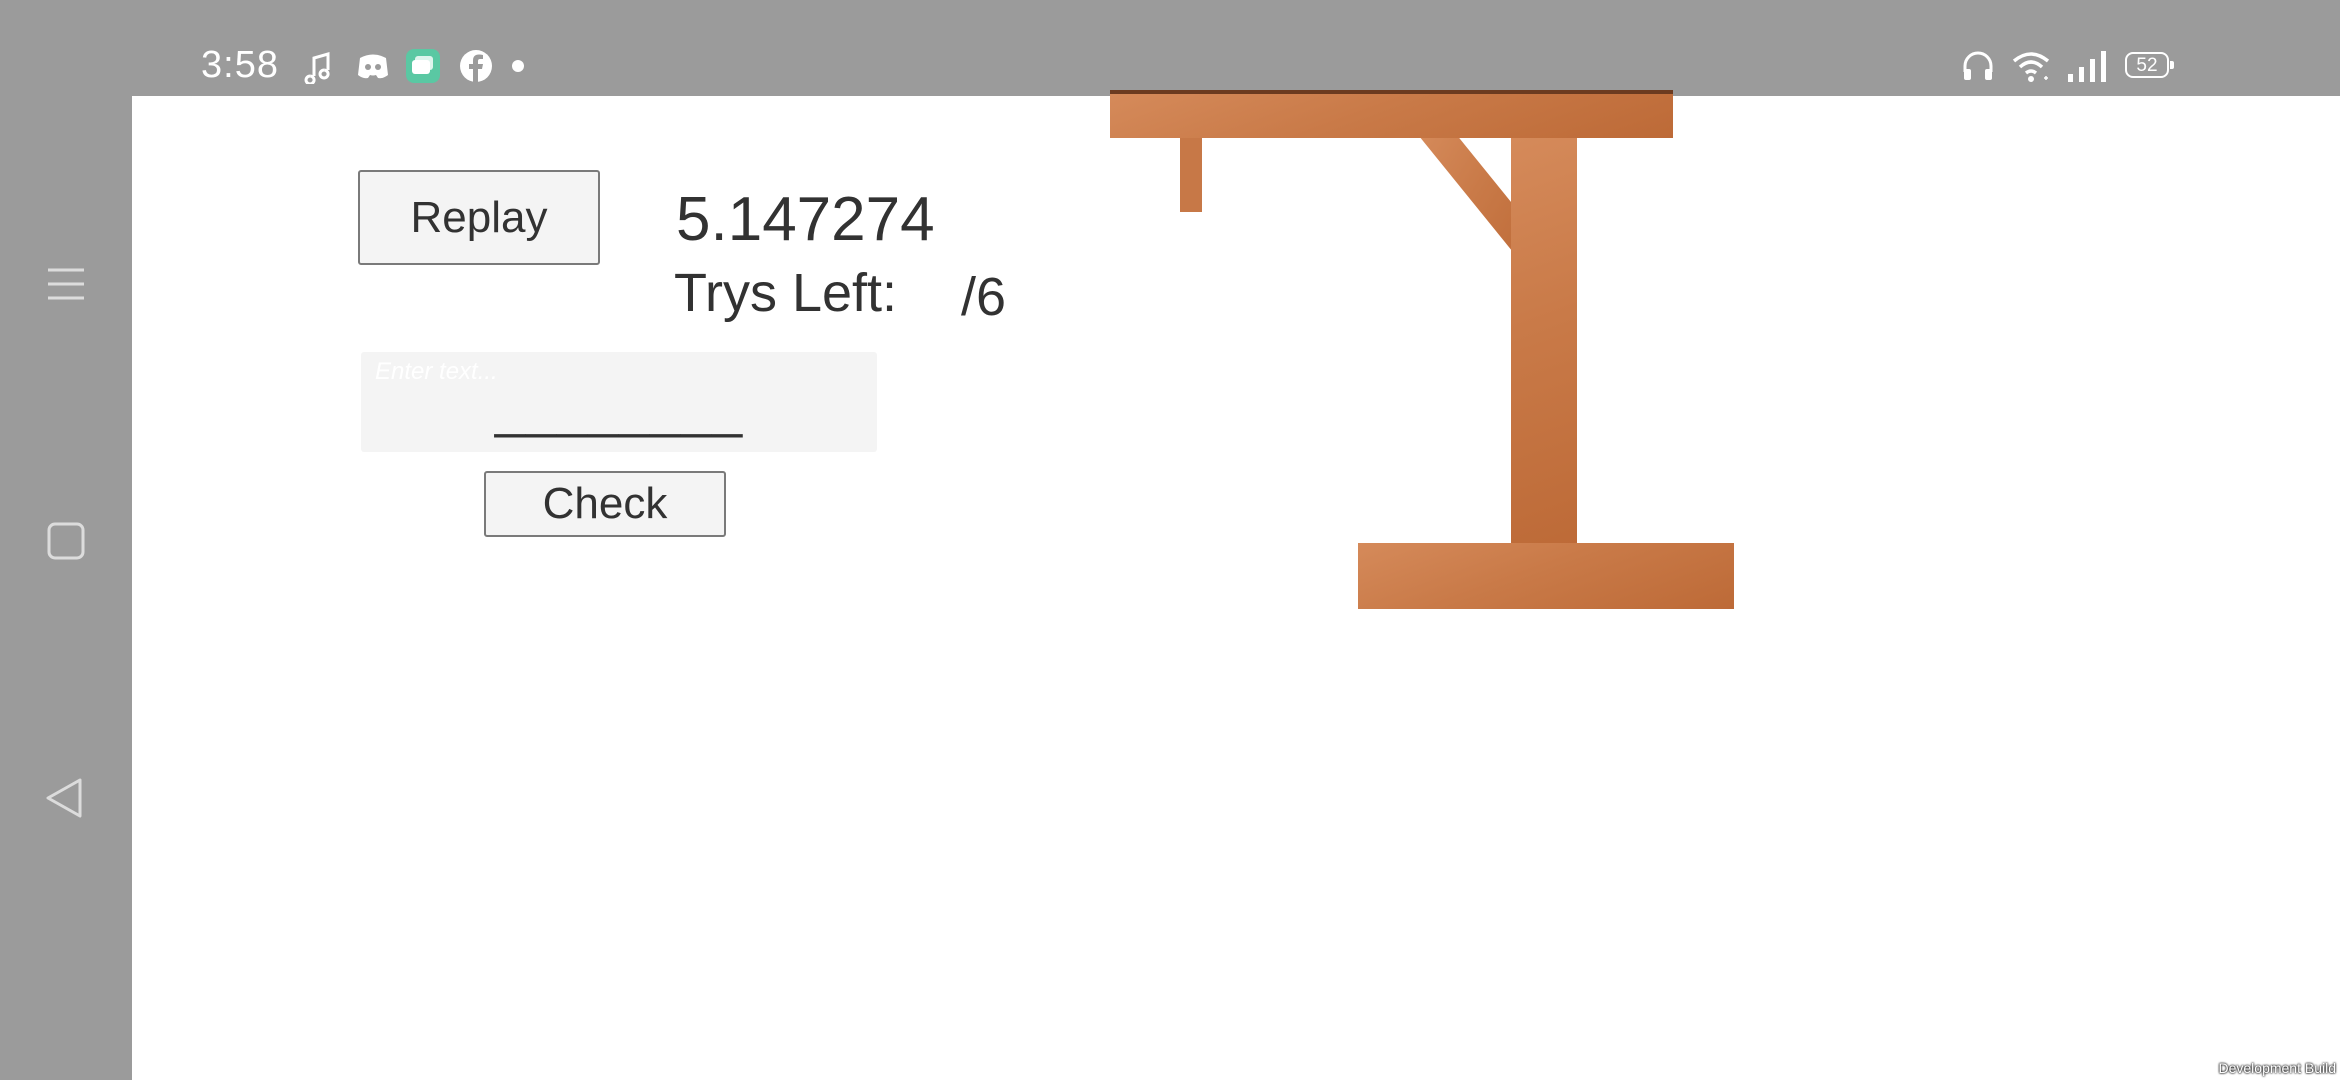 This screenshot has width=2340, height=1080. Describe the element at coordinates (240, 65) in the screenshot. I see `status-time: 3:58` at that location.